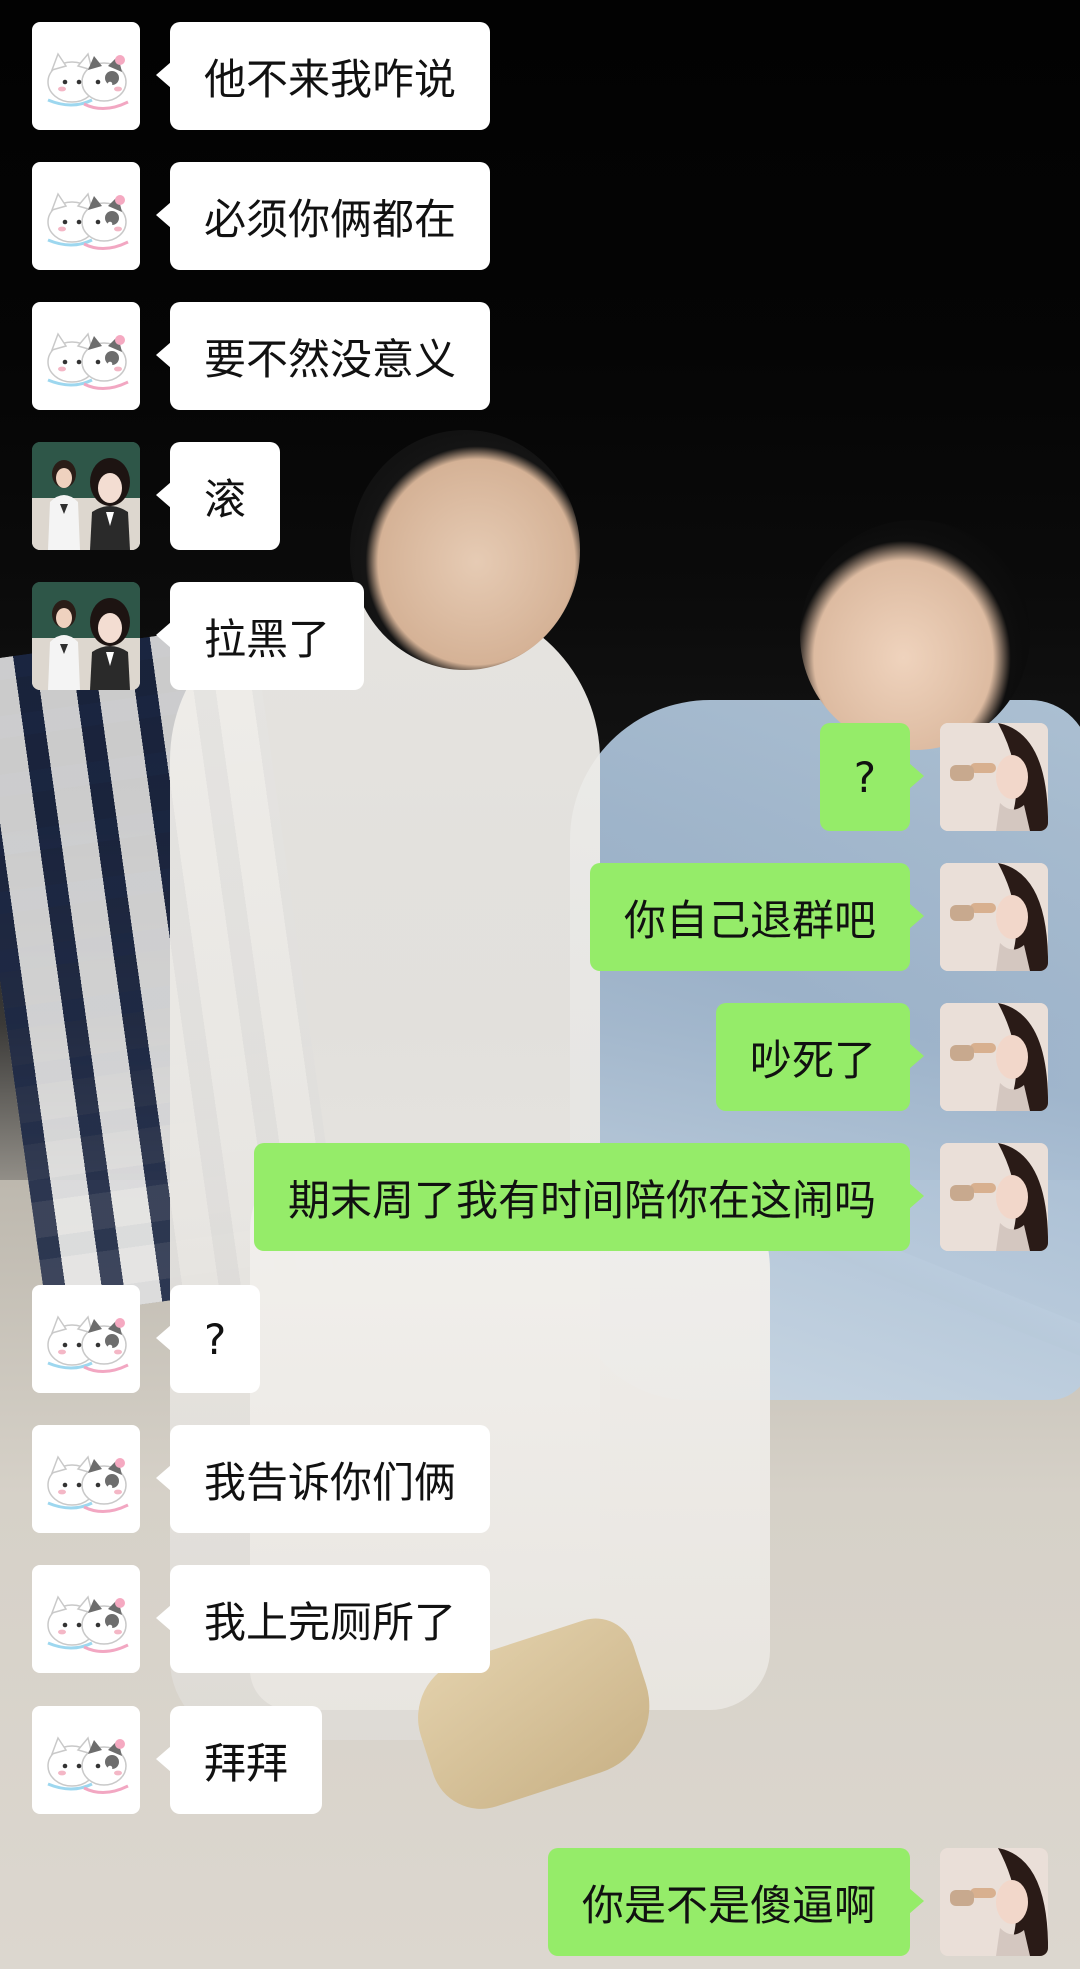 The width and height of the screenshot is (1080, 1969). What do you see at coordinates (323, 1619) in the screenshot?
I see `incoming-message-bubble: 我上完厕所了` at bounding box center [323, 1619].